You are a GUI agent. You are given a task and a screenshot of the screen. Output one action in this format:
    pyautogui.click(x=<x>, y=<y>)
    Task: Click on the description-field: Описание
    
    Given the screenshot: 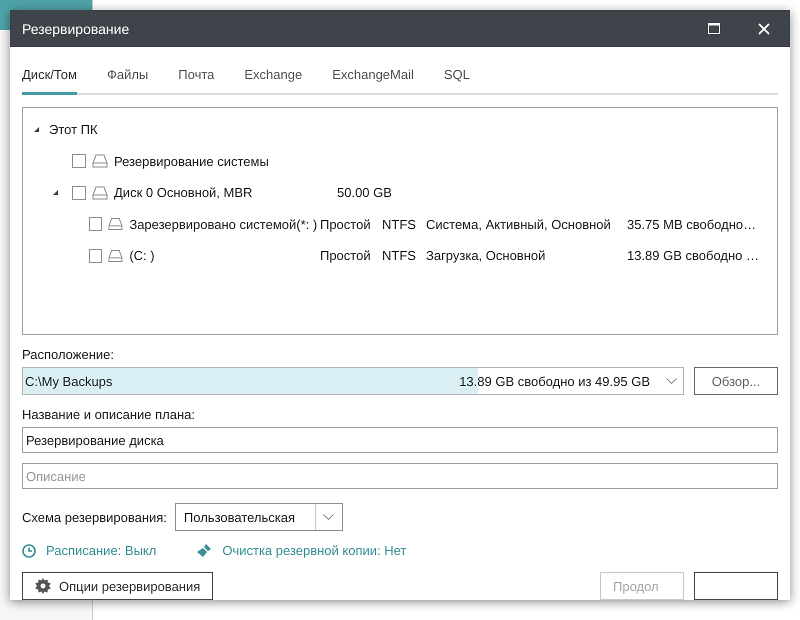 What is the action you would take?
    pyautogui.click(x=400, y=476)
    